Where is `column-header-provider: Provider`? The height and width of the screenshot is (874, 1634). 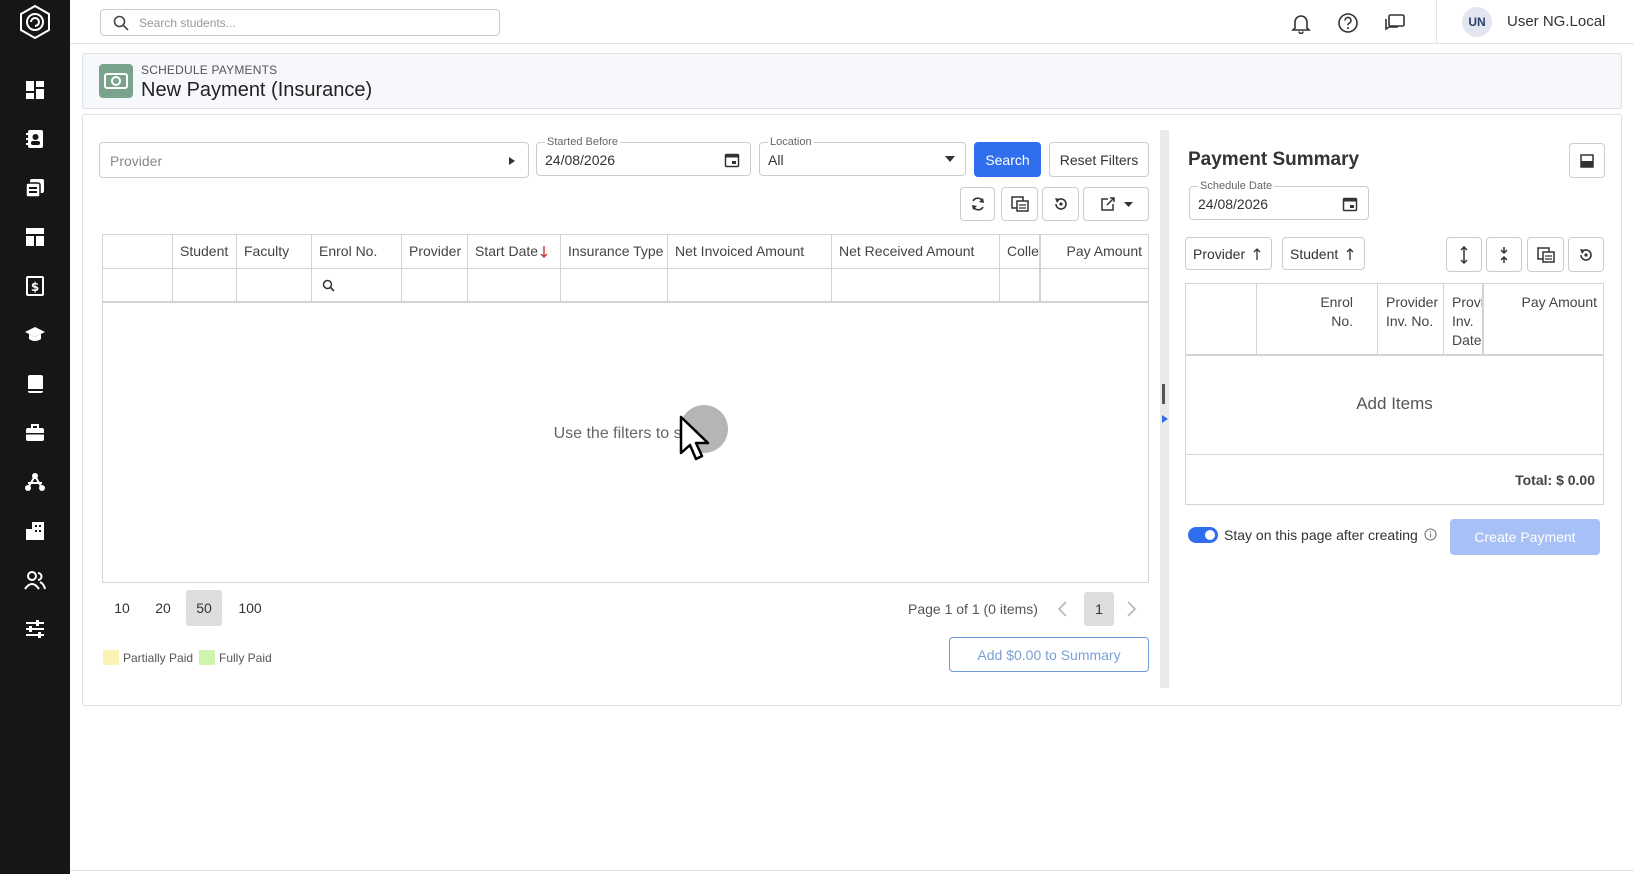 column-header-provider: Provider is located at coordinates (435, 251).